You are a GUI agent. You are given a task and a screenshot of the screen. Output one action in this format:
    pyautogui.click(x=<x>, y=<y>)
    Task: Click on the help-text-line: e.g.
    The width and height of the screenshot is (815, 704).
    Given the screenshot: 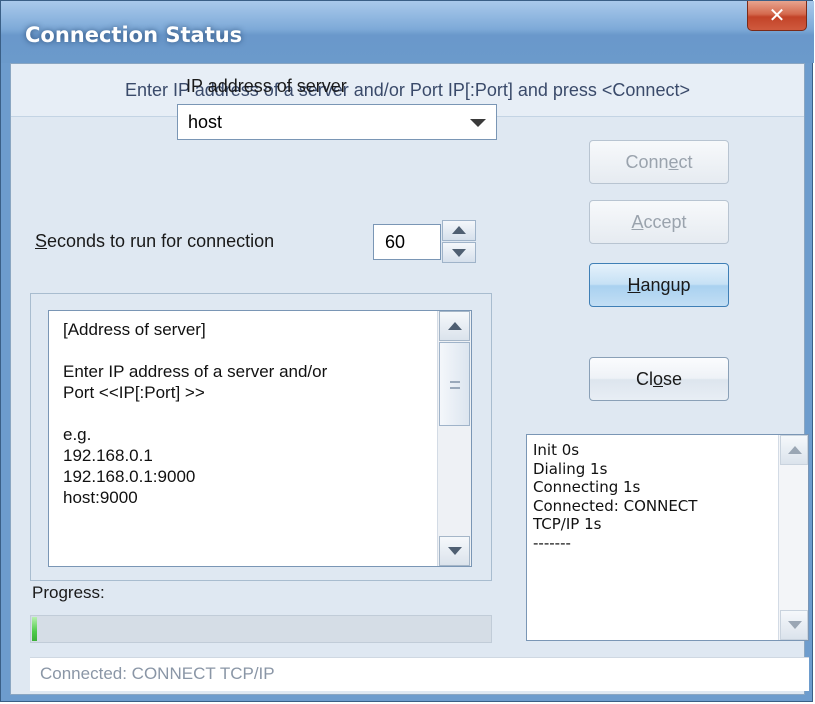 What is the action you would take?
    pyautogui.click(x=77, y=434)
    